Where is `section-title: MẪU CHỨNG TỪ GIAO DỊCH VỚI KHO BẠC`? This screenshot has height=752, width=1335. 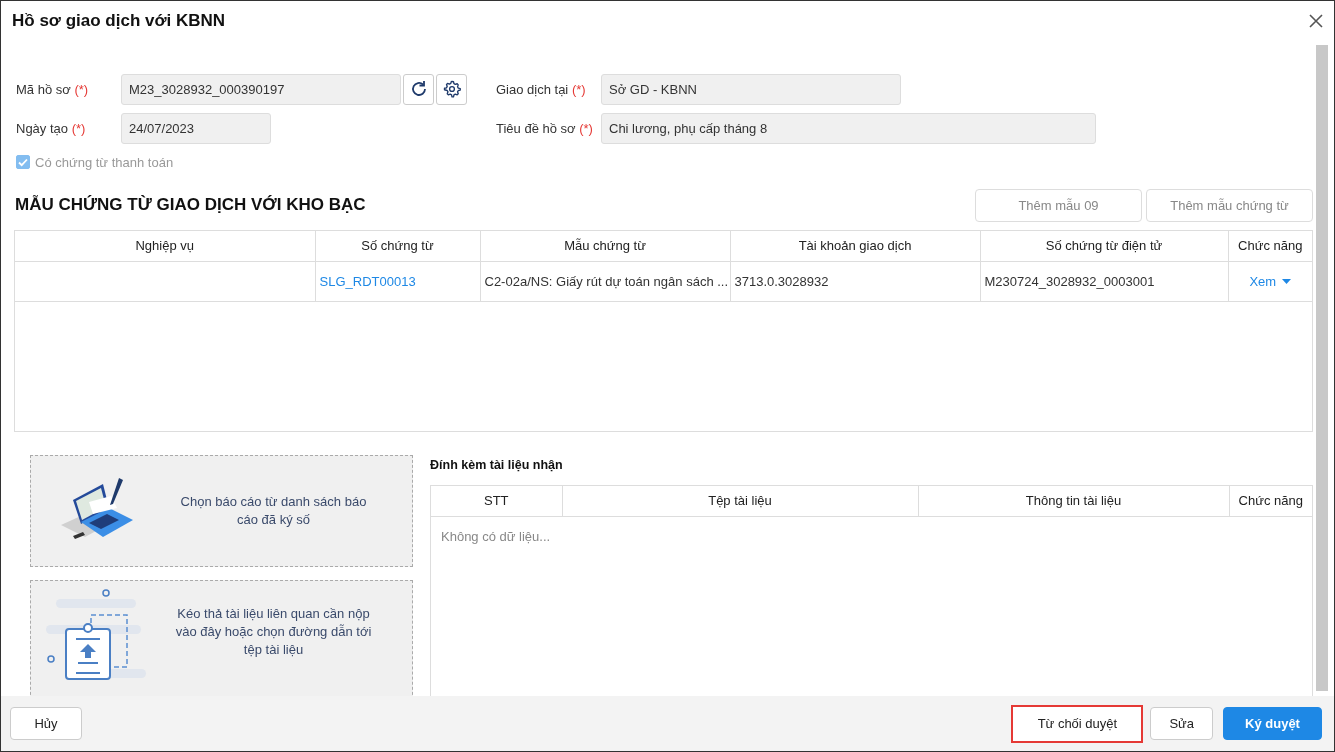
section-title: MẪU CHỨNG TỪ GIAO DỊCH VỚI KHO BẠC is located at coordinates (190, 205).